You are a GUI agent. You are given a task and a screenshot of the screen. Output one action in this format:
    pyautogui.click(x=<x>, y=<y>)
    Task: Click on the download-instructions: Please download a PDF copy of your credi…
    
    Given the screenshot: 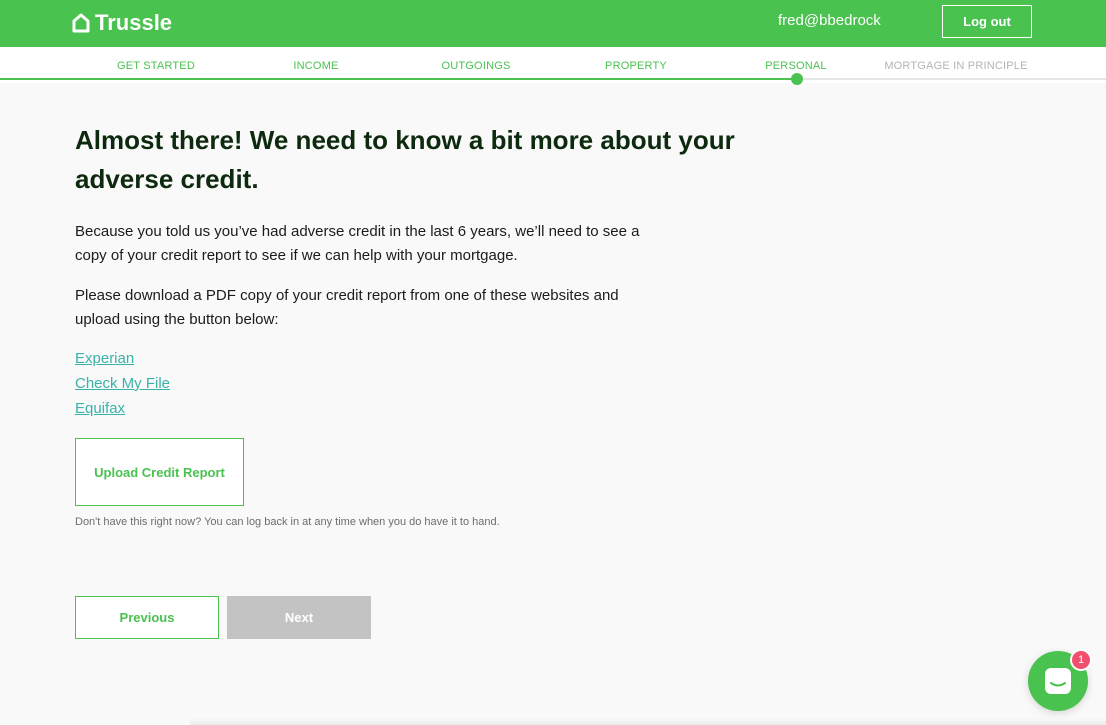 What is the action you would take?
    pyautogui.click(x=347, y=307)
    